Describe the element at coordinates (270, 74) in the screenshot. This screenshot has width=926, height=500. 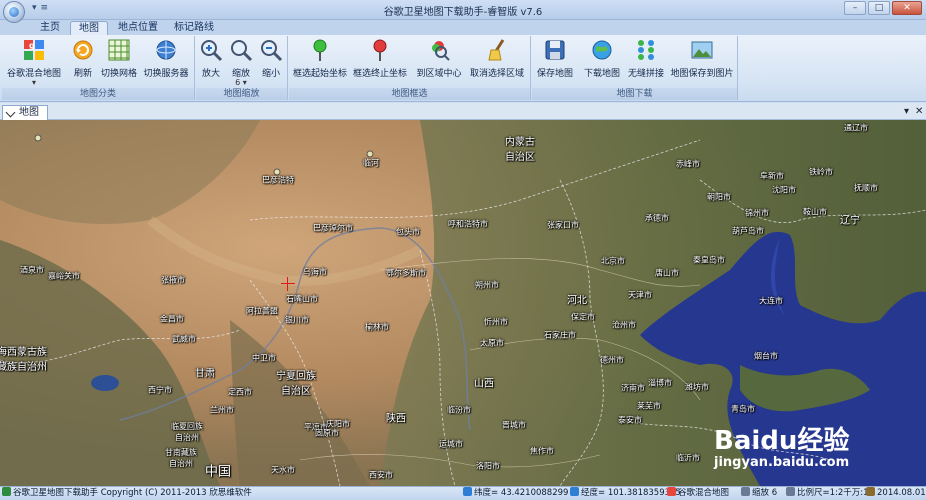
I see `zoom-out-label: 缩小` at that location.